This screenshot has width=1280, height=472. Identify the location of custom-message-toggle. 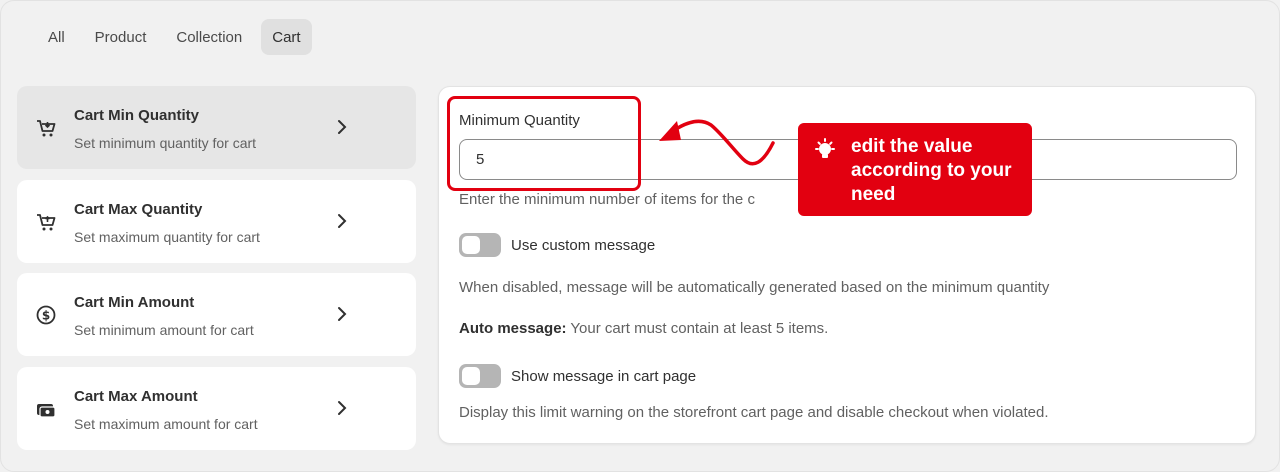
(480, 245).